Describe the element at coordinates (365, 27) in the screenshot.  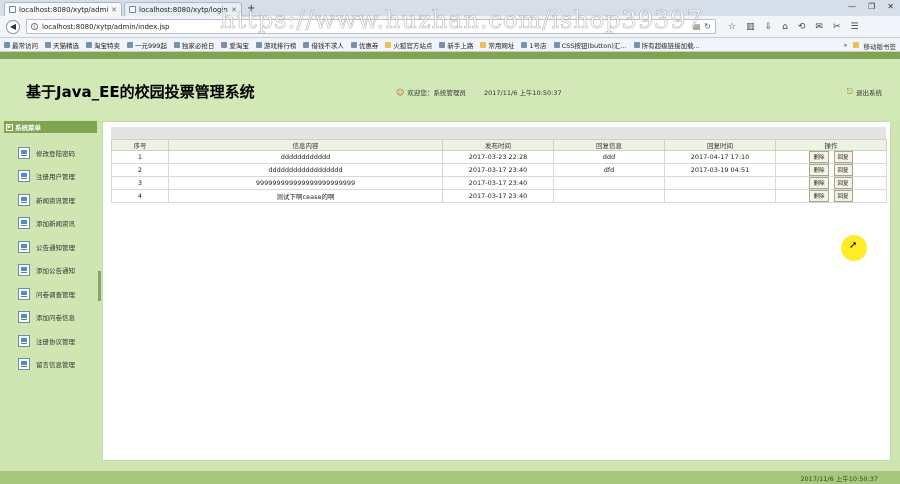
I see `url-text: localhost:8080/xytp/admin/index.jsp` at that location.